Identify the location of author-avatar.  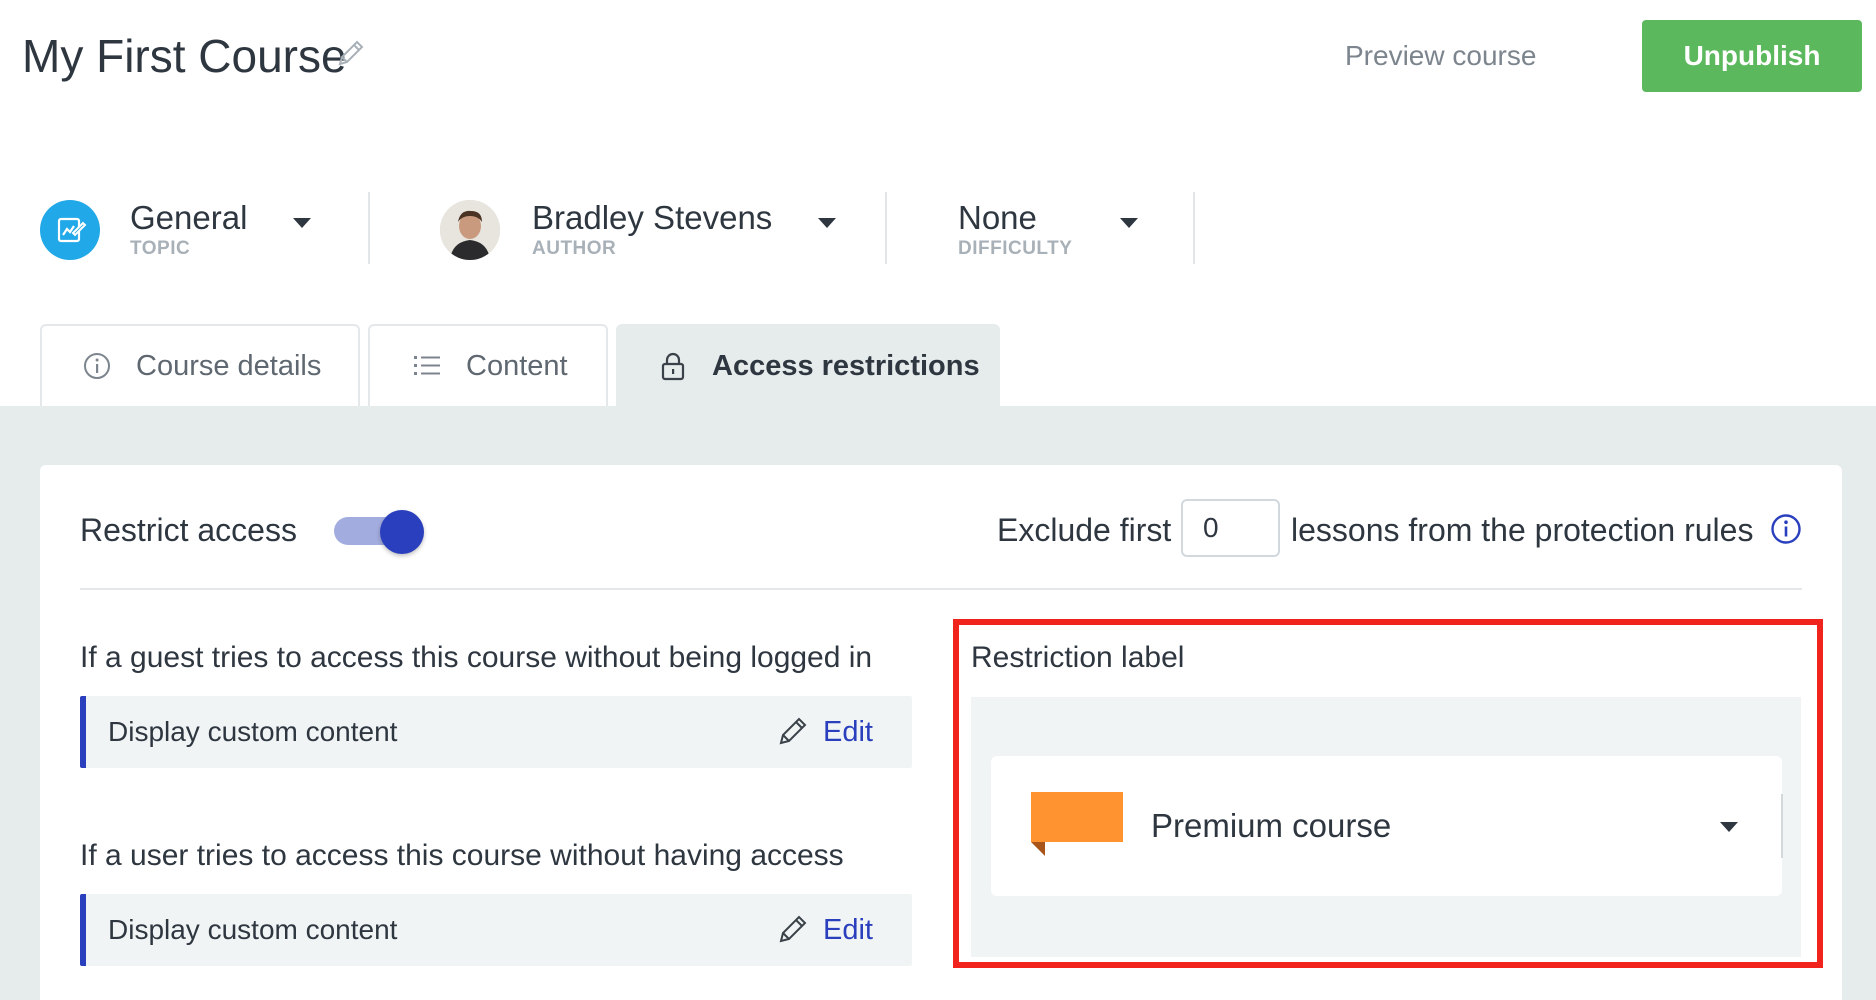
(470, 230).